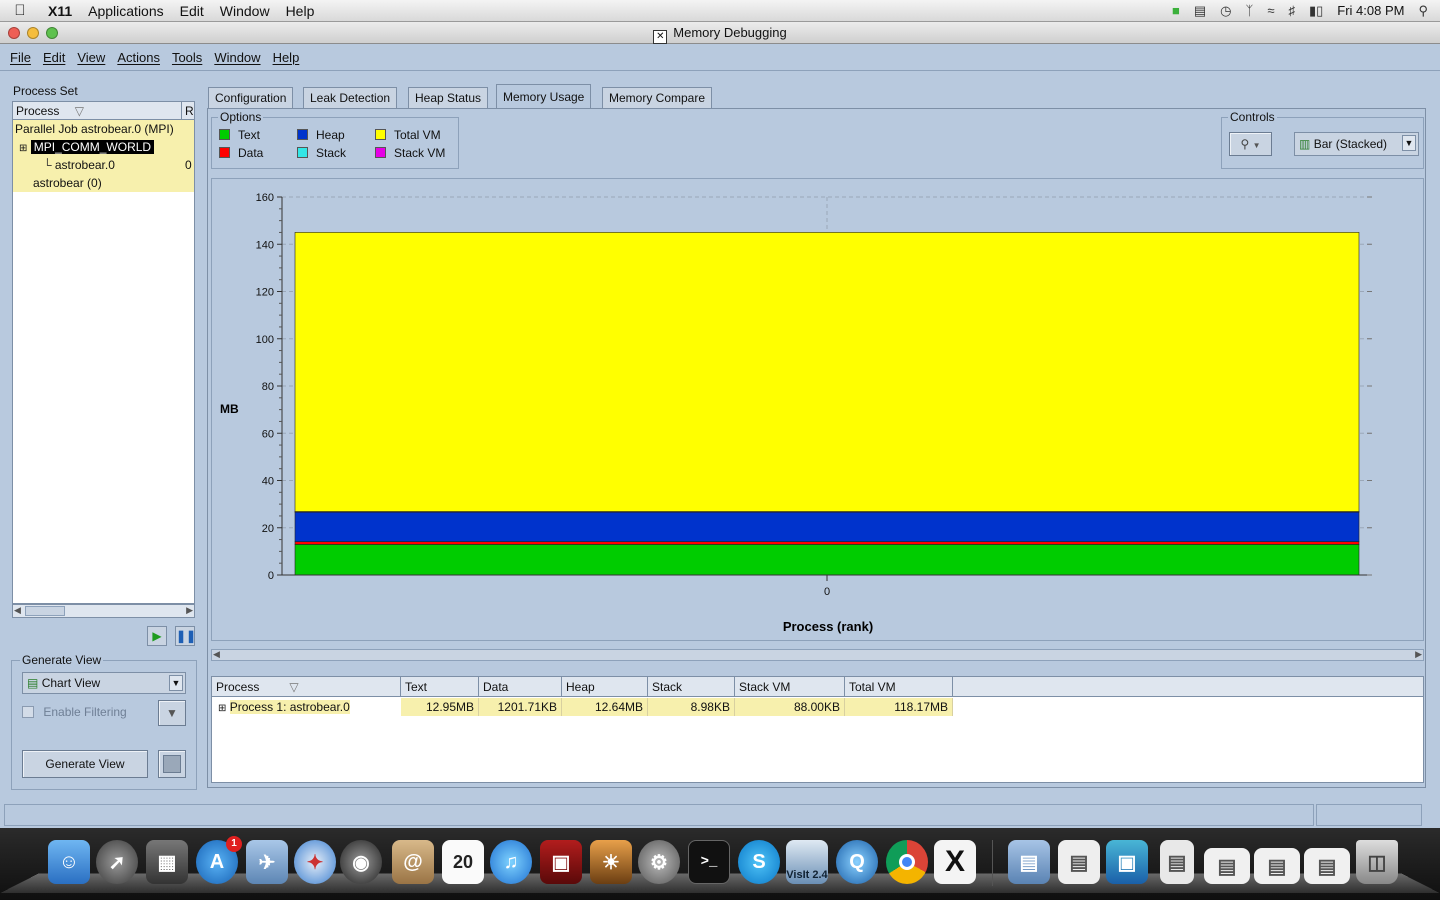 The height and width of the screenshot is (900, 1440). Describe the element at coordinates (561, 862) in the screenshot. I see `photo-booth-icon: ▣` at that location.